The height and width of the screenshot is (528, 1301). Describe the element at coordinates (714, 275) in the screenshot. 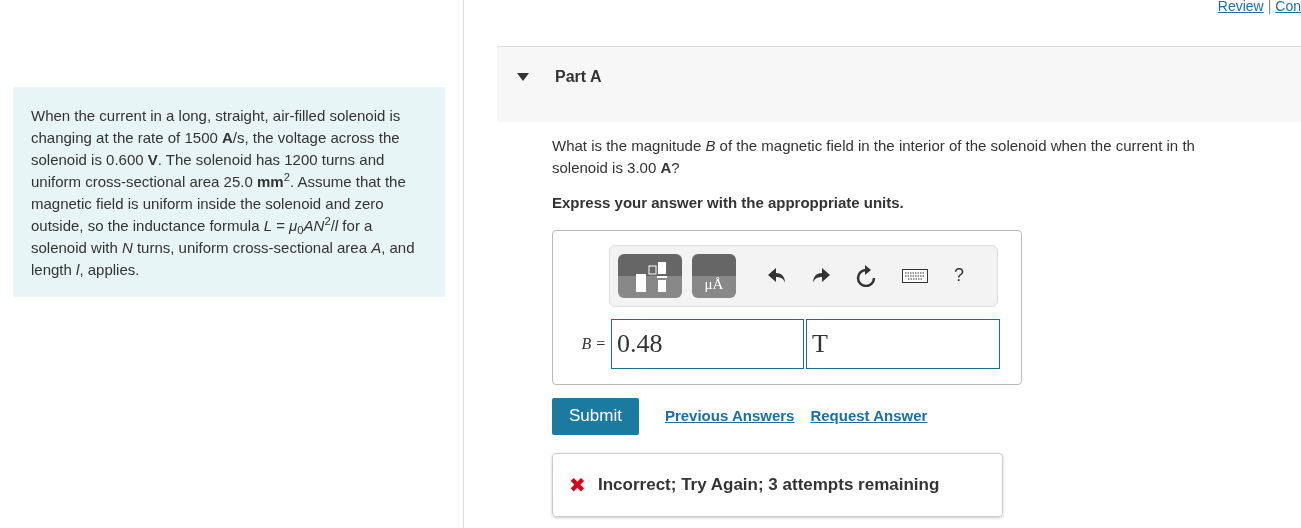

I see `units-button: μÅ` at that location.